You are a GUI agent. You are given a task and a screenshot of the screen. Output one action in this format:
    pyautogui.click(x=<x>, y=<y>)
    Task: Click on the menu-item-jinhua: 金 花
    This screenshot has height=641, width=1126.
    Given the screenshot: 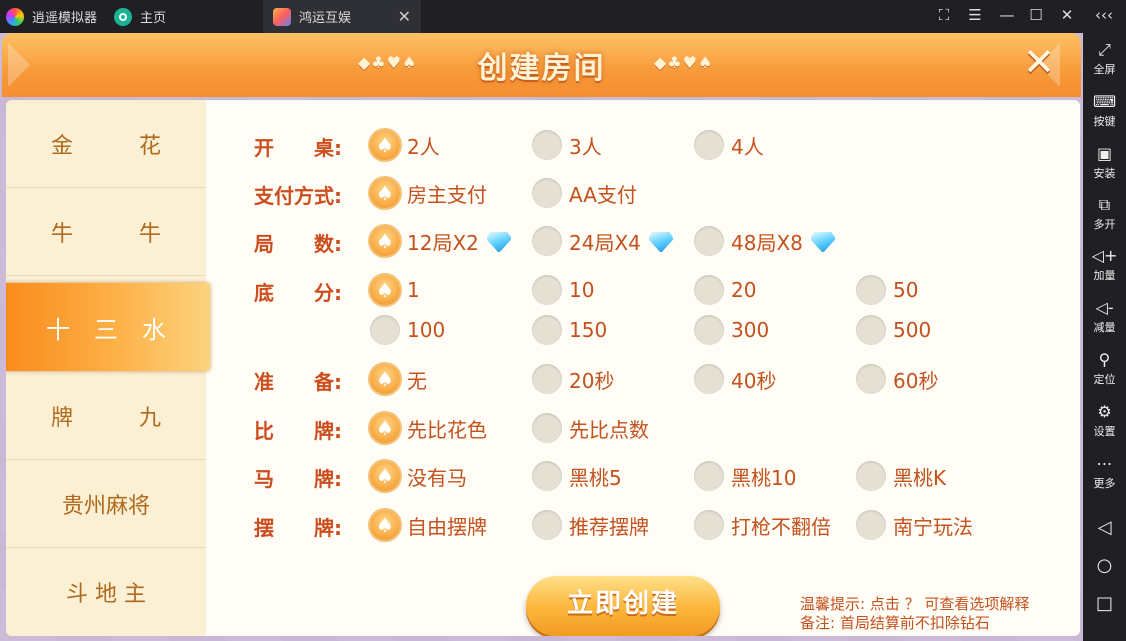 What is the action you would take?
    pyautogui.click(x=106, y=144)
    